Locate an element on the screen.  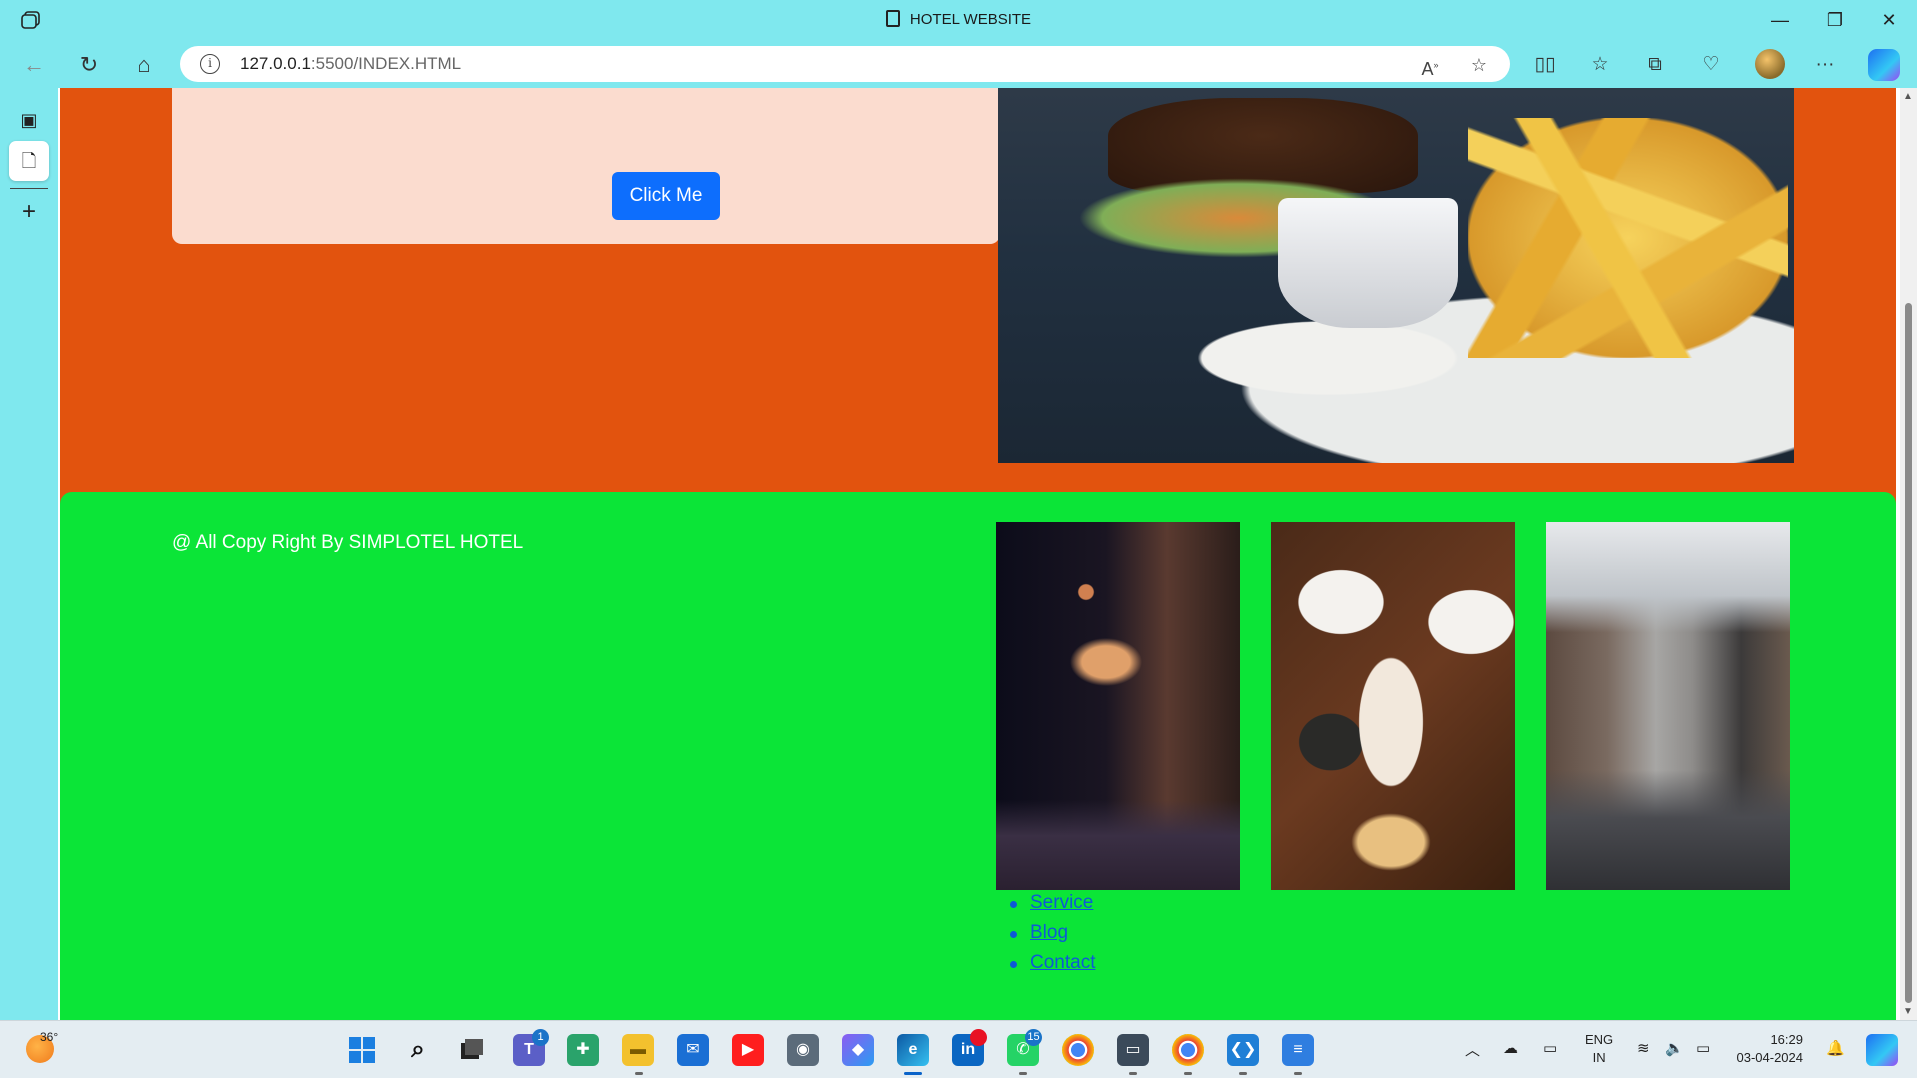
onedrive-cloud-icon: ☁ is located at coordinates (1510, 1048).